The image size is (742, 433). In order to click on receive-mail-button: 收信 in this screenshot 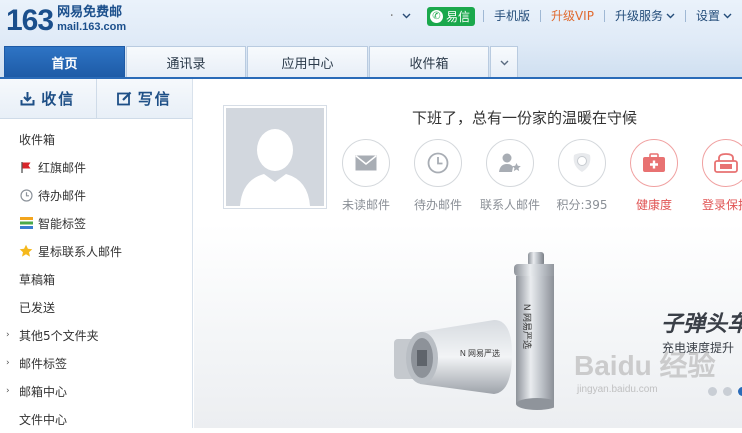, I will do `click(48, 98)`.